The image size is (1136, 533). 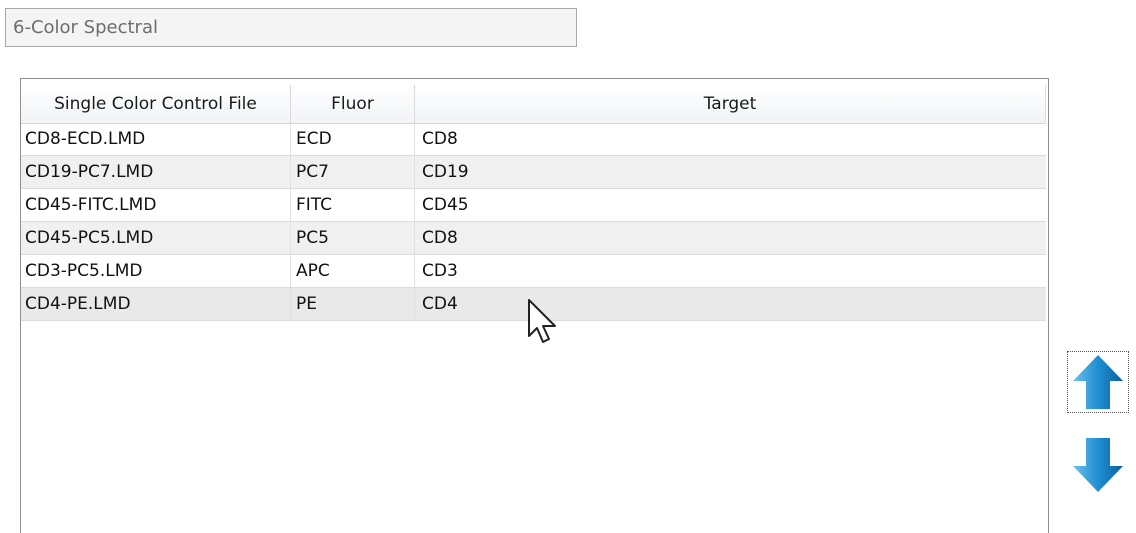 What do you see at coordinates (156, 139) in the screenshot?
I see `file-cell: CD8-ECD.LMD` at bounding box center [156, 139].